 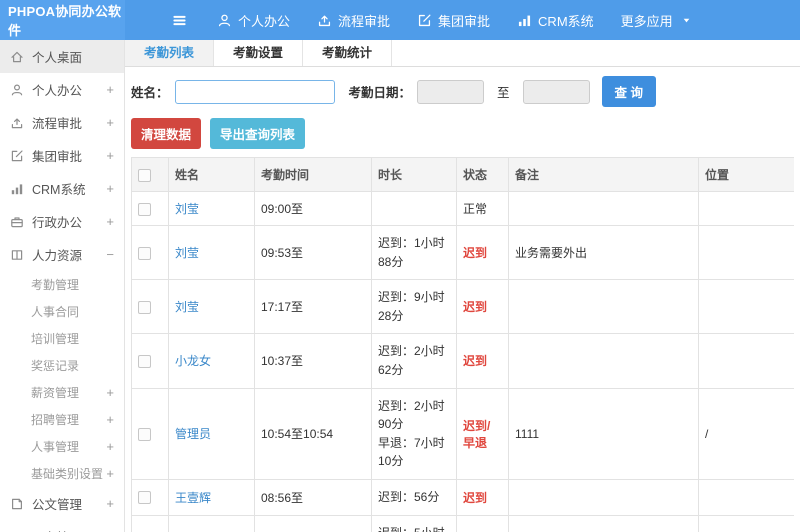 I want to click on date-from-input, so click(x=451, y=91).